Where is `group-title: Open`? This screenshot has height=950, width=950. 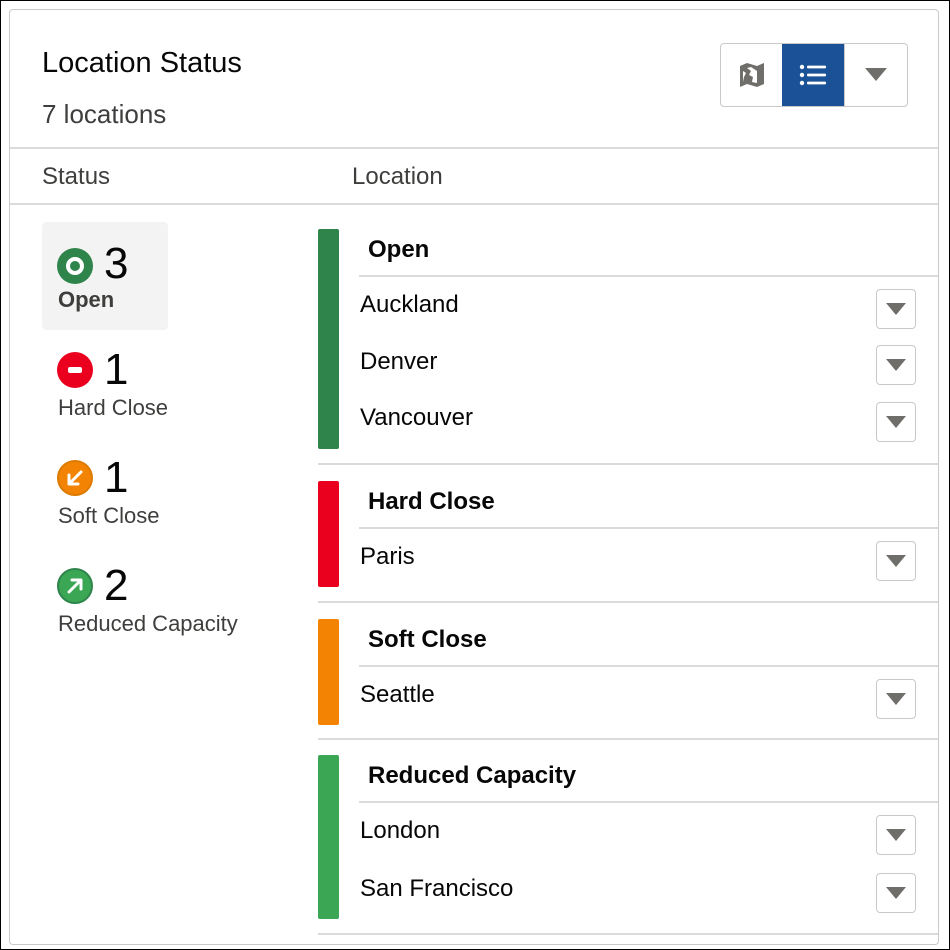
group-title: Open is located at coordinates (399, 249).